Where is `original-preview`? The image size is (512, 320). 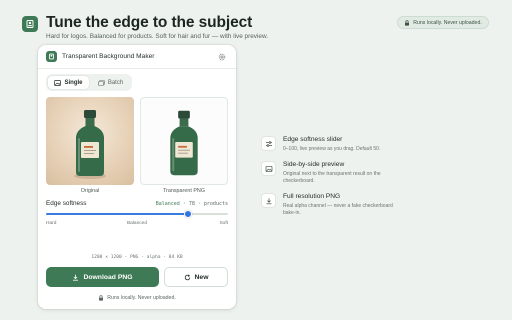
original-preview is located at coordinates (90, 141).